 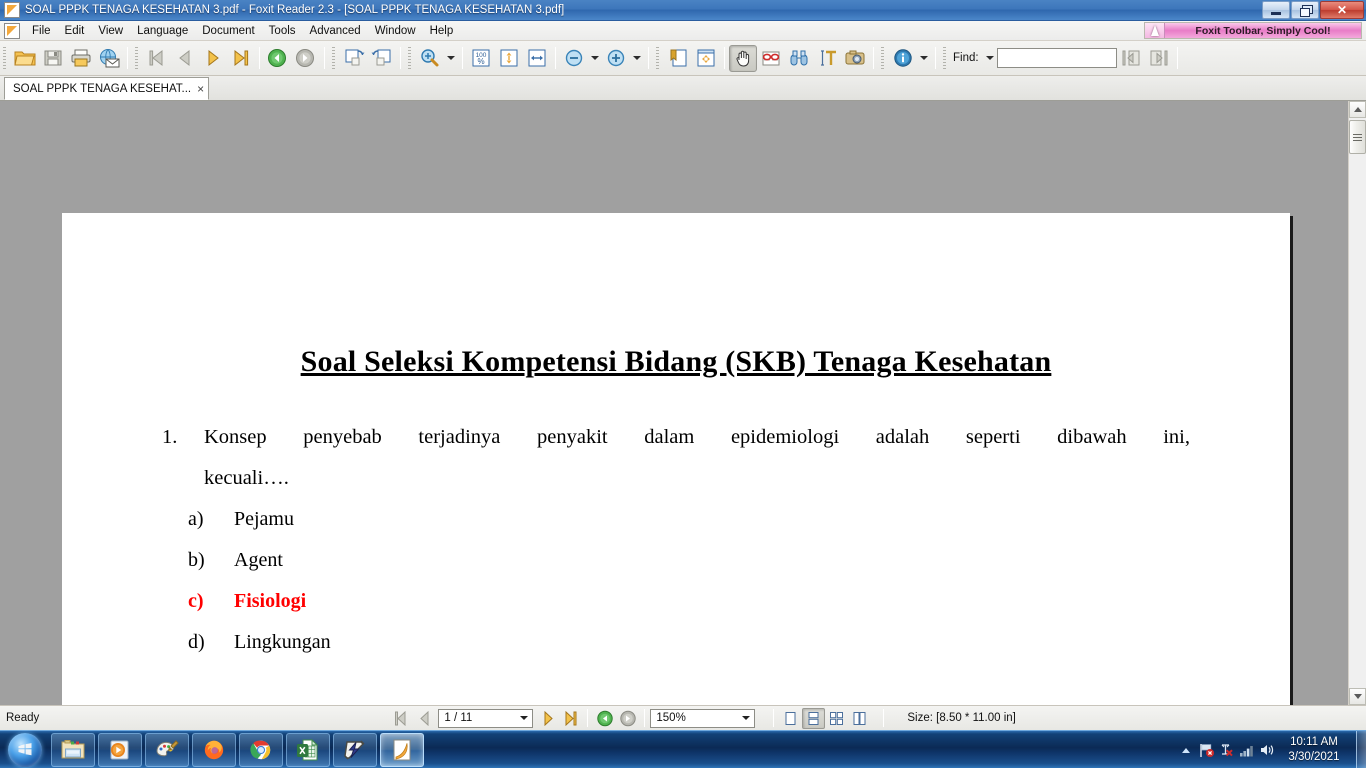 I want to click on clock-date: 3/30/2021, so click(x=1314, y=757).